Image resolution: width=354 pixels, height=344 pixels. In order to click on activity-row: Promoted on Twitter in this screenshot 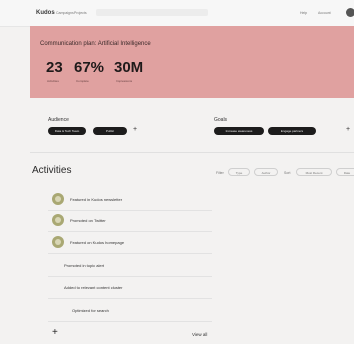, I will do `click(130, 221)`.